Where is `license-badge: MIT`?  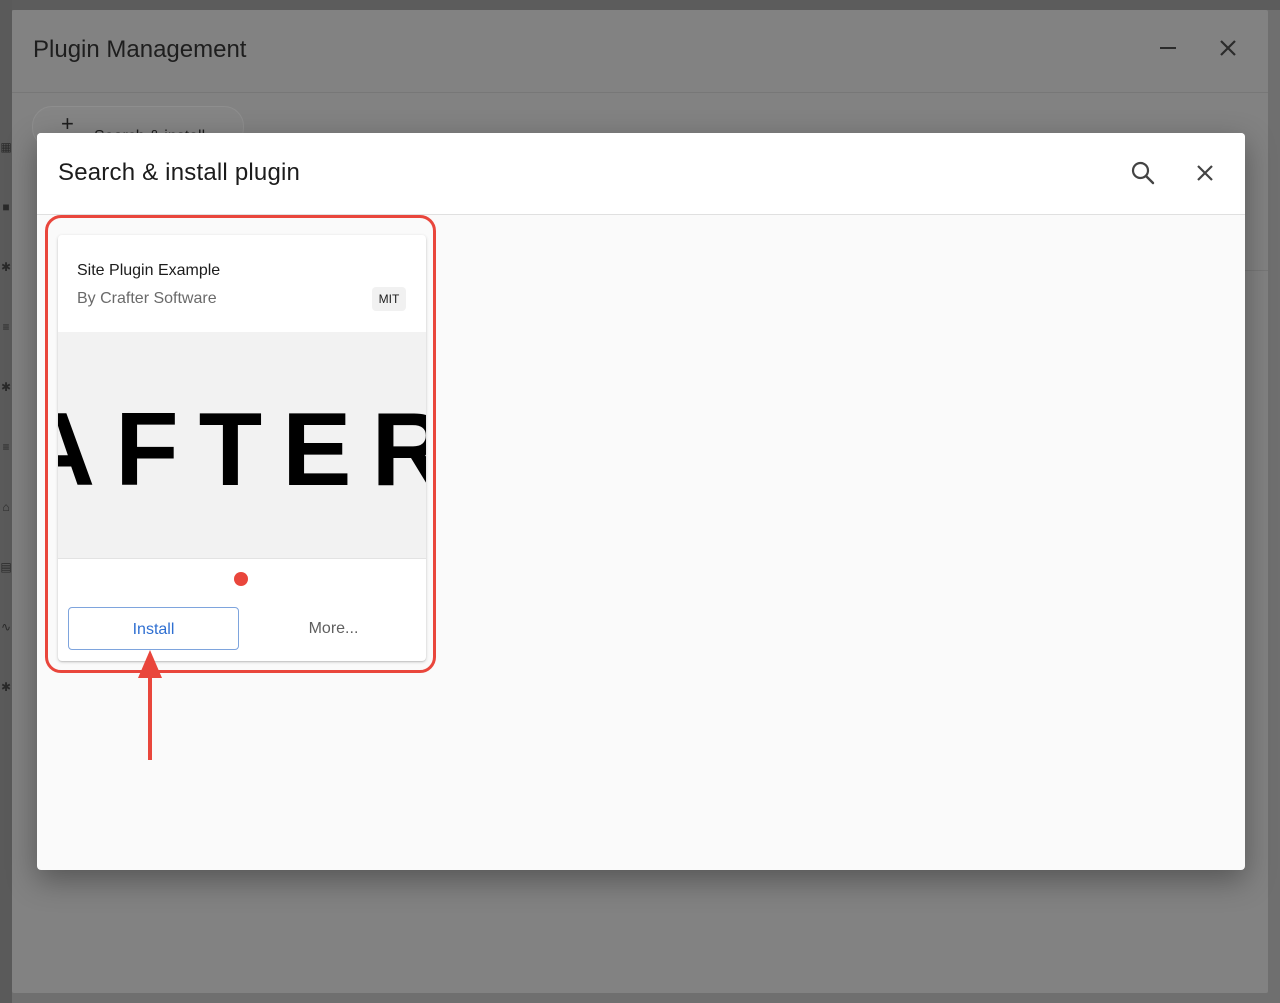
license-badge: MIT is located at coordinates (389, 299).